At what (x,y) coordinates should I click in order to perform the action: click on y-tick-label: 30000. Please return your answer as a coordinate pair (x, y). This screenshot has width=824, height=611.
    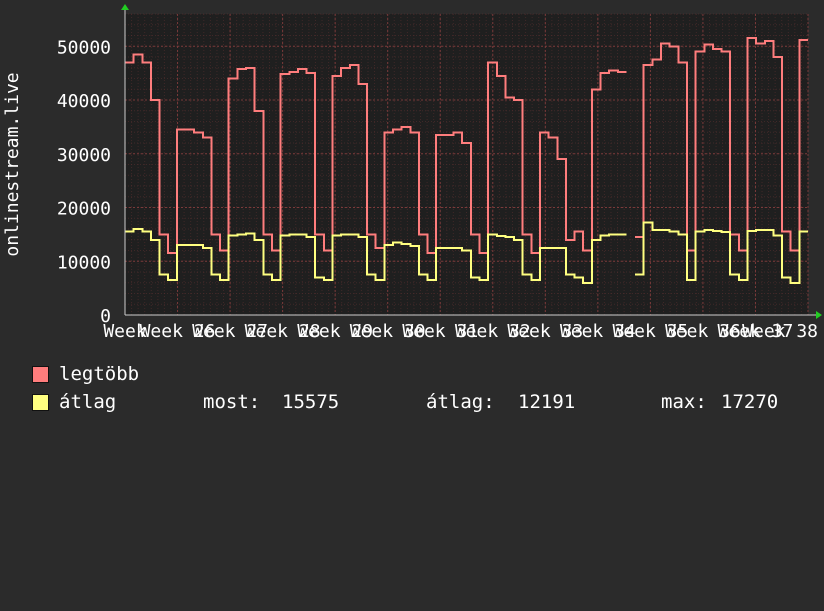
    Looking at the image, I should click on (84, 155).